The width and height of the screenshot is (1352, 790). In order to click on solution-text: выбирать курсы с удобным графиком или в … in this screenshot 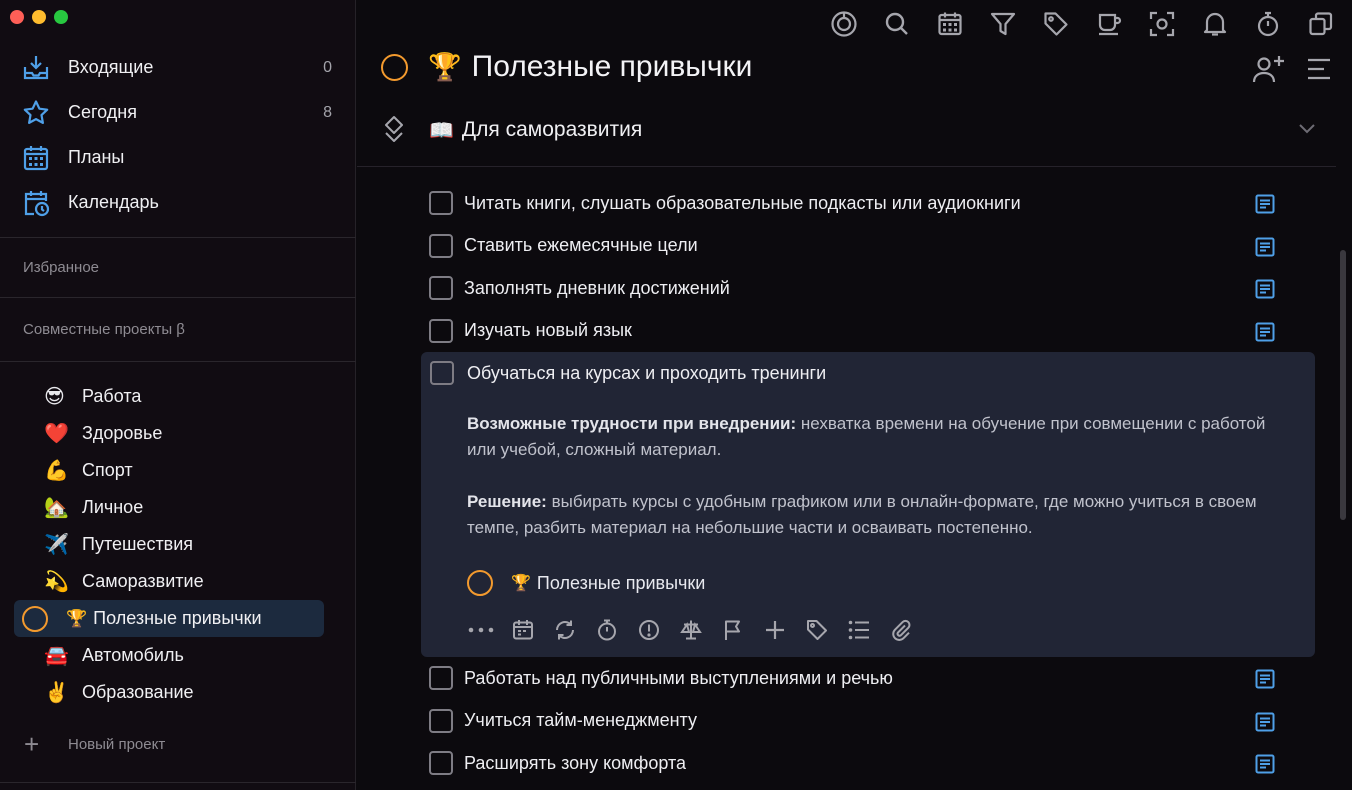, I will do `click(862, 514)`.